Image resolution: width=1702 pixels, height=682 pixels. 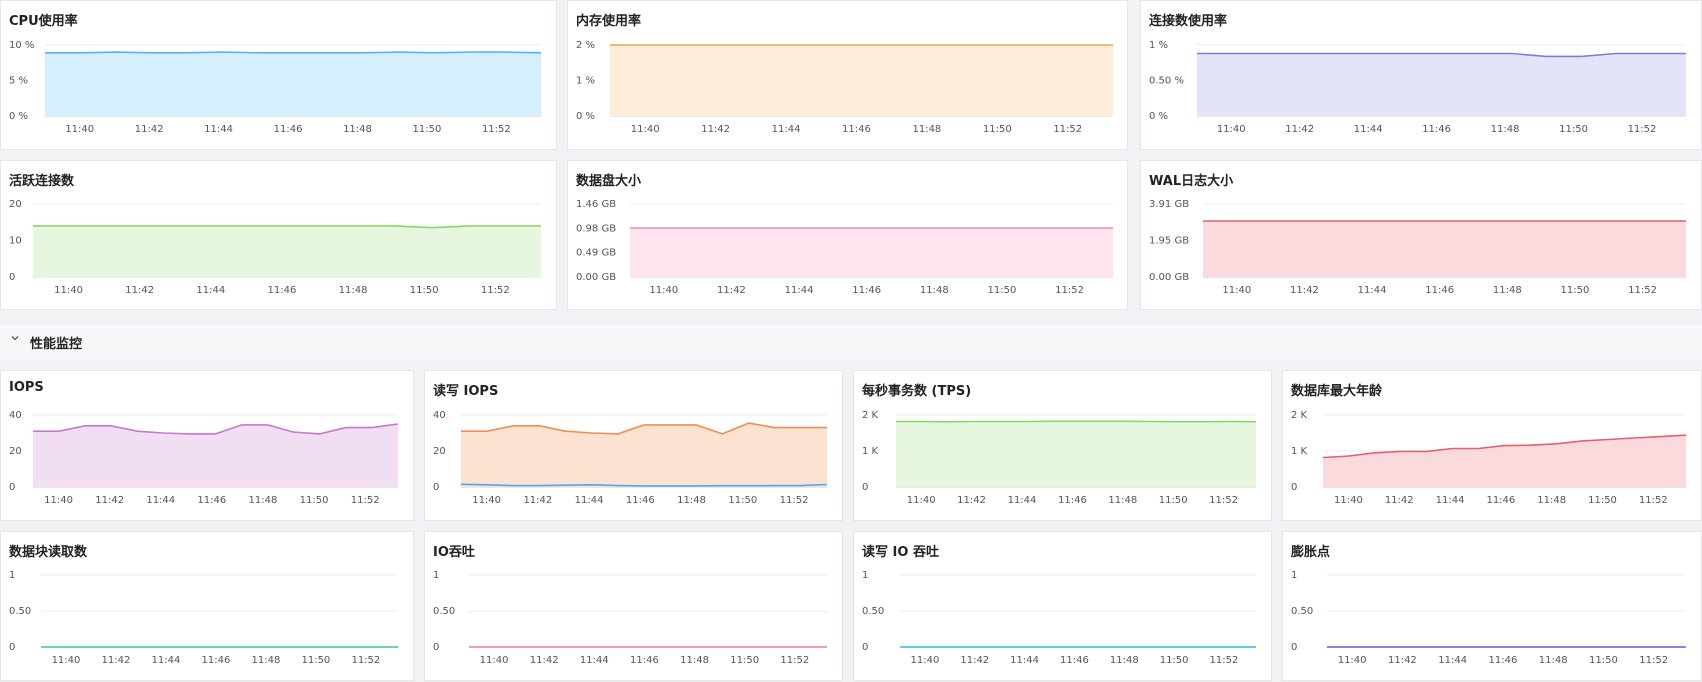 I want to click on active-connections-chart: 0 10 20 11:40 11:42 11:44 11:46 11:48 11:50 11:52, so click(x=279, y=236).